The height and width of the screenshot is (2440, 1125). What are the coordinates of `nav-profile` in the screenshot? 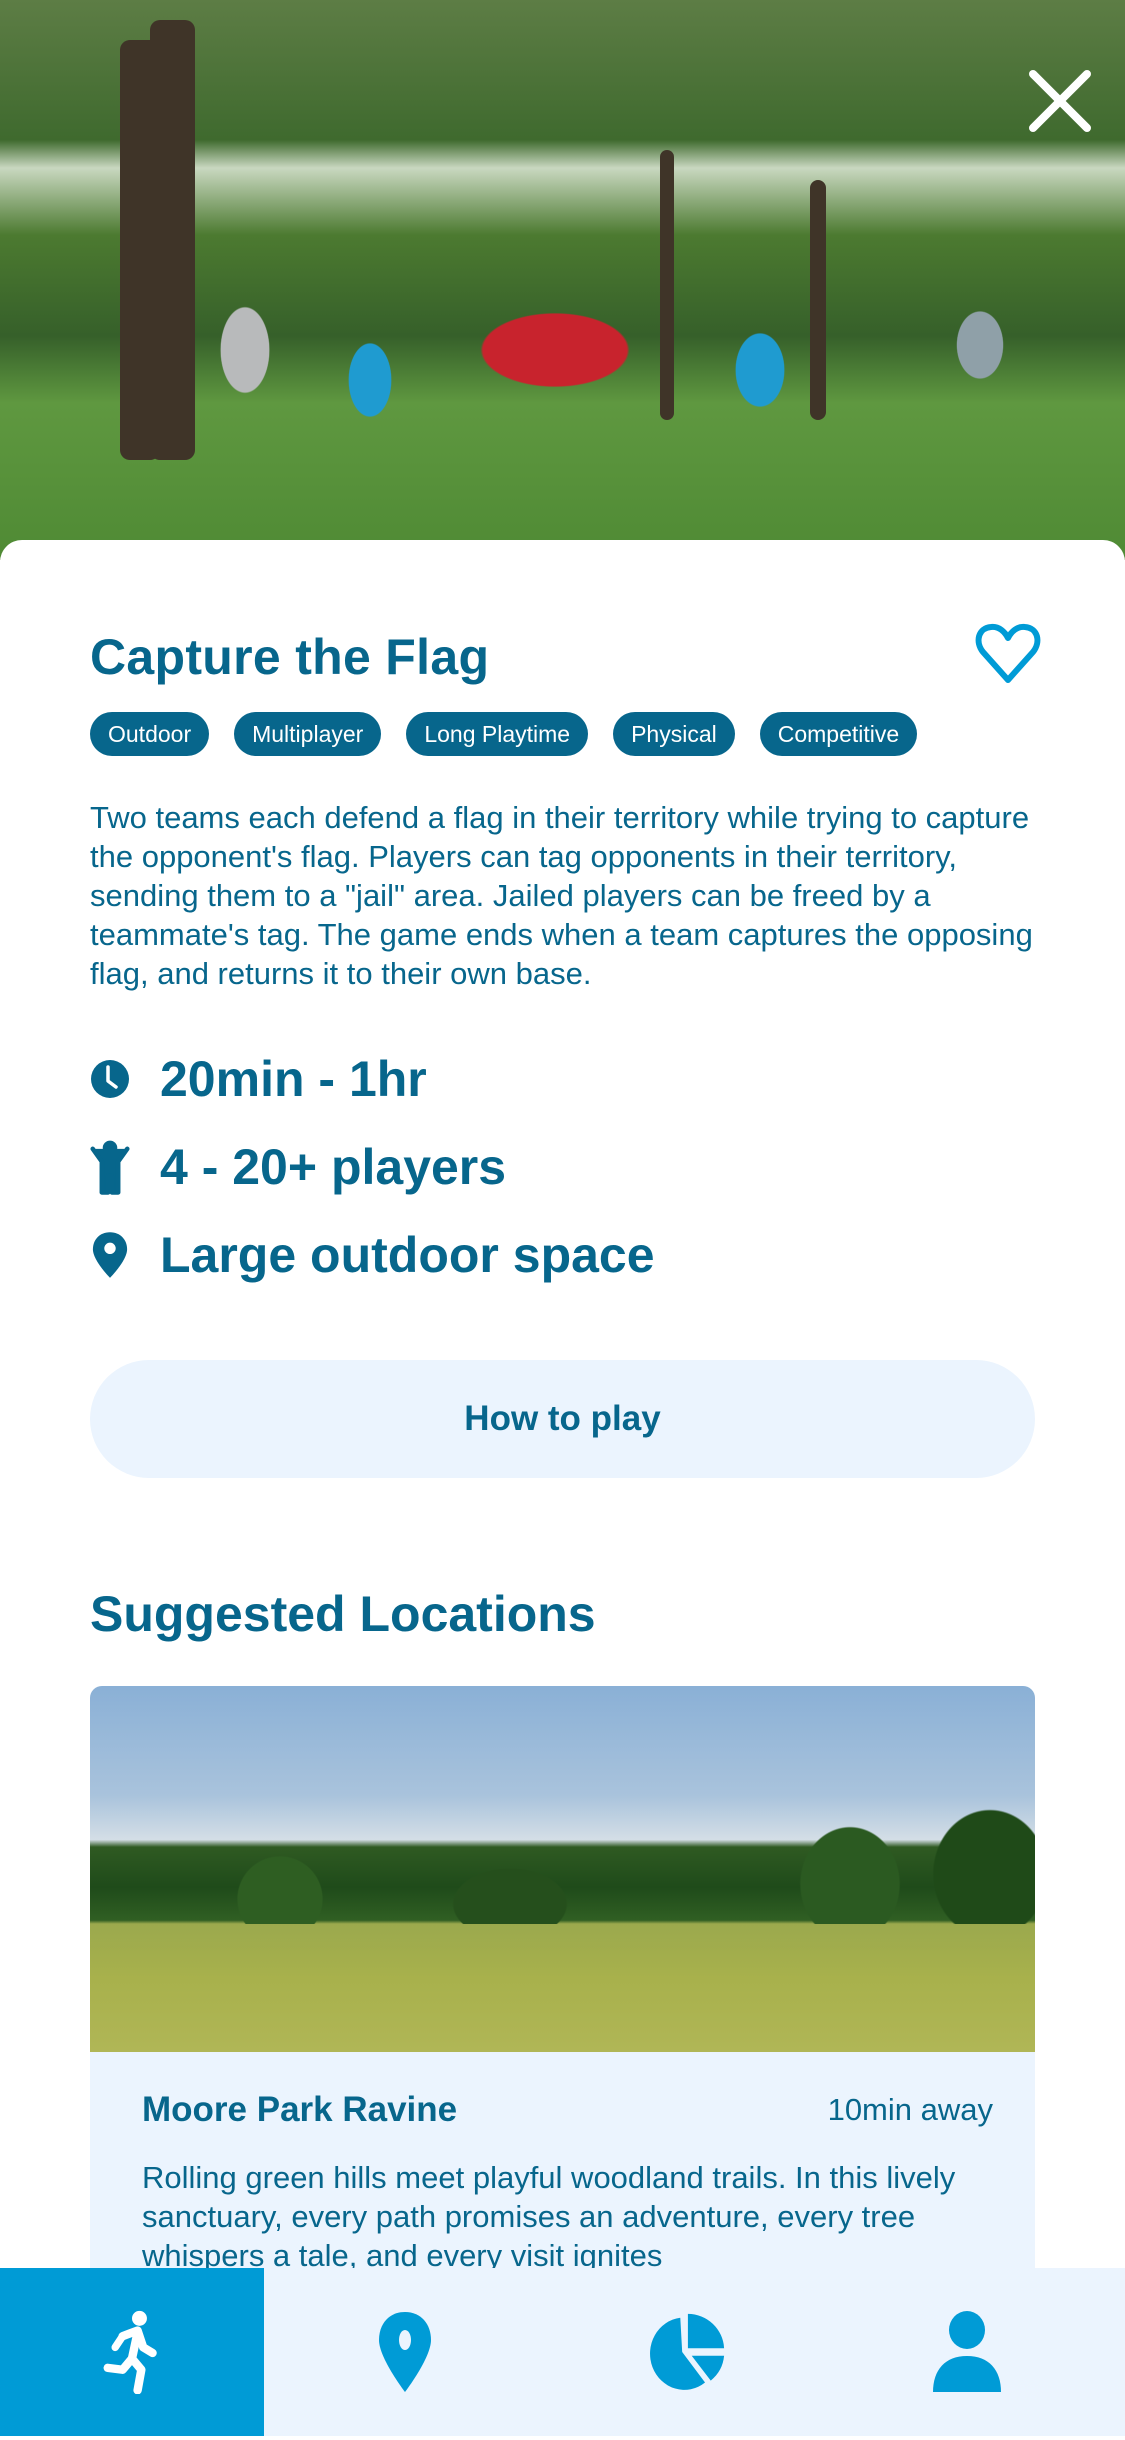 It's located at (966, 2352).